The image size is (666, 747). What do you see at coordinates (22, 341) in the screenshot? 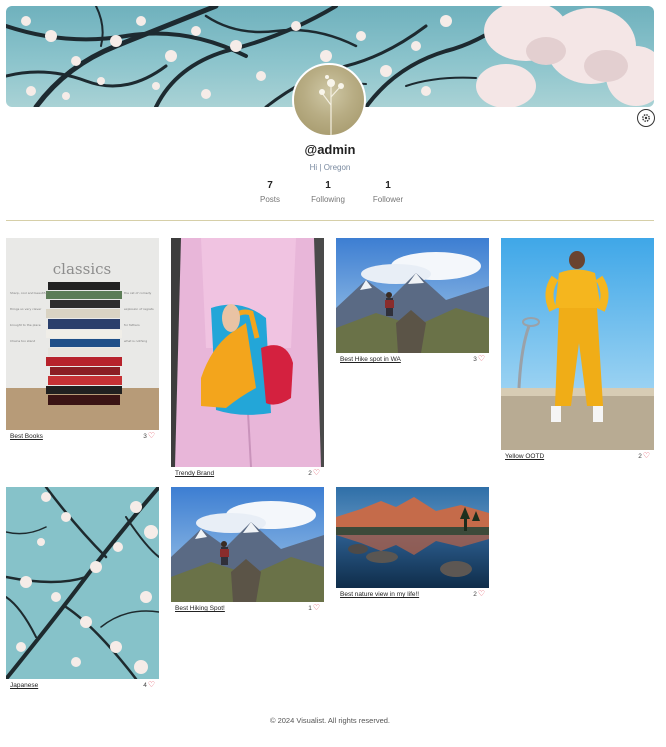
I see `svg-text: Chains too stand` at bounding box center [22, 341].